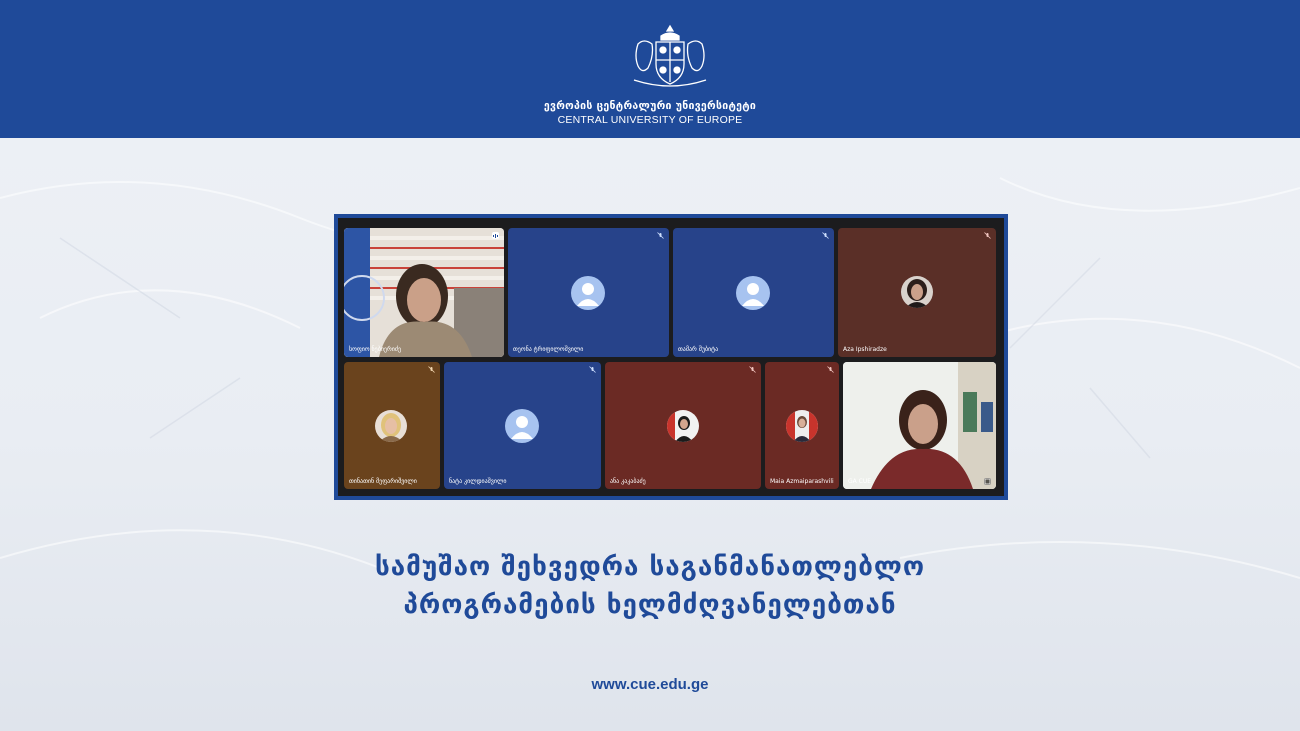  I want to click on participant-name: ანა კაკაბაძე, so click(628, 481).